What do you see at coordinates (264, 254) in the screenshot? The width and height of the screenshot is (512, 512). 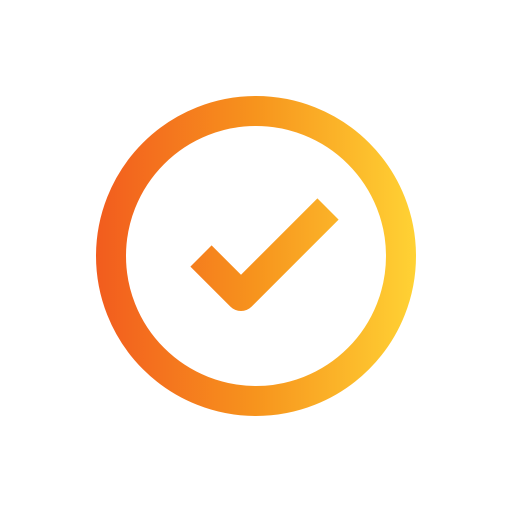 I see `check-mark` at bounding box center [264, 254].